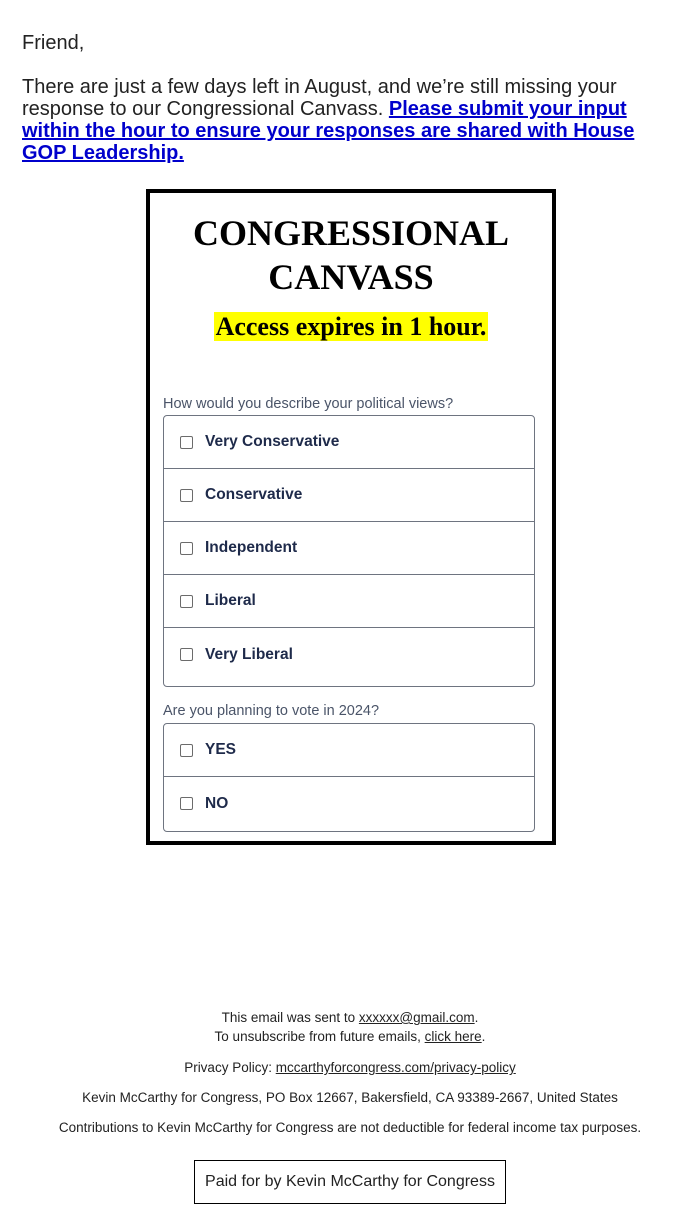 Image resolution: width=700 pixels, height=1230 pixels. I want to click on paid-for-box: Paid for by Kevin McCarthy for Congress, so click(350, 1182).